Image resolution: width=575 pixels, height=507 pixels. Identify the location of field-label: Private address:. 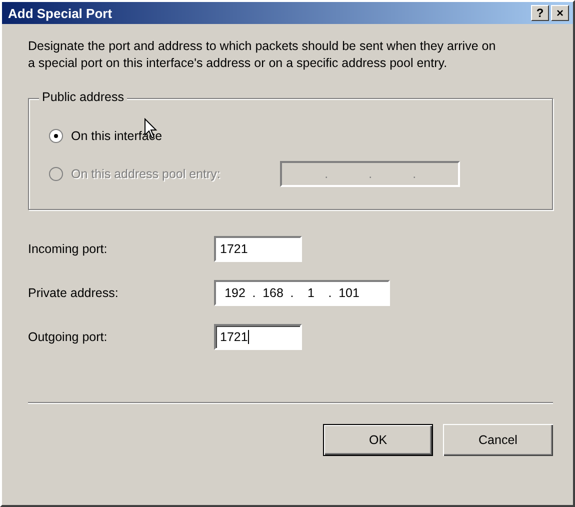
(74, 293).